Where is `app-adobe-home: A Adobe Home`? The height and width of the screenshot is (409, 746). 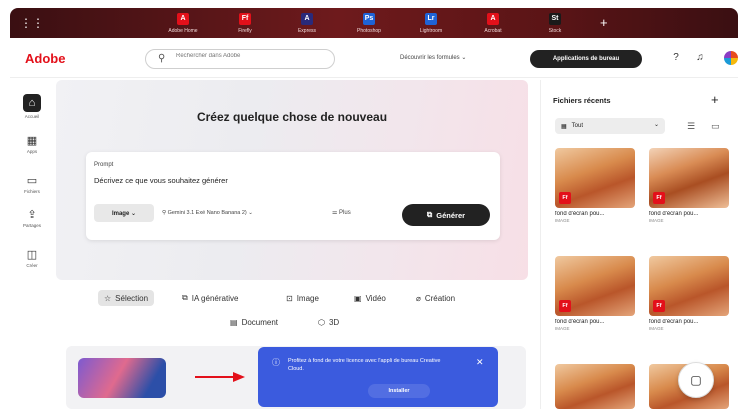
app-adobe-home: A Adobe Home is located at coordinates (183, 23).